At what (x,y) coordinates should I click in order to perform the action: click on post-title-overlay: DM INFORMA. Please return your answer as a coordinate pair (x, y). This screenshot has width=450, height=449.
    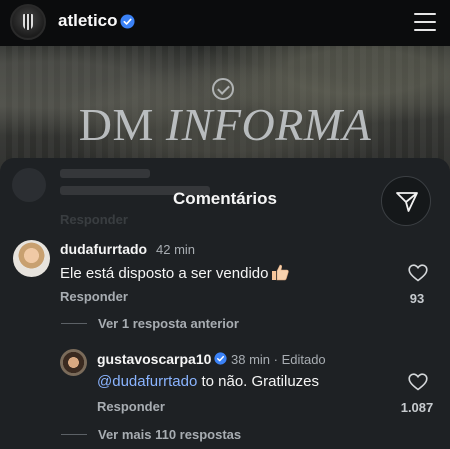
    Looking at the image, I should click on (225, 124).